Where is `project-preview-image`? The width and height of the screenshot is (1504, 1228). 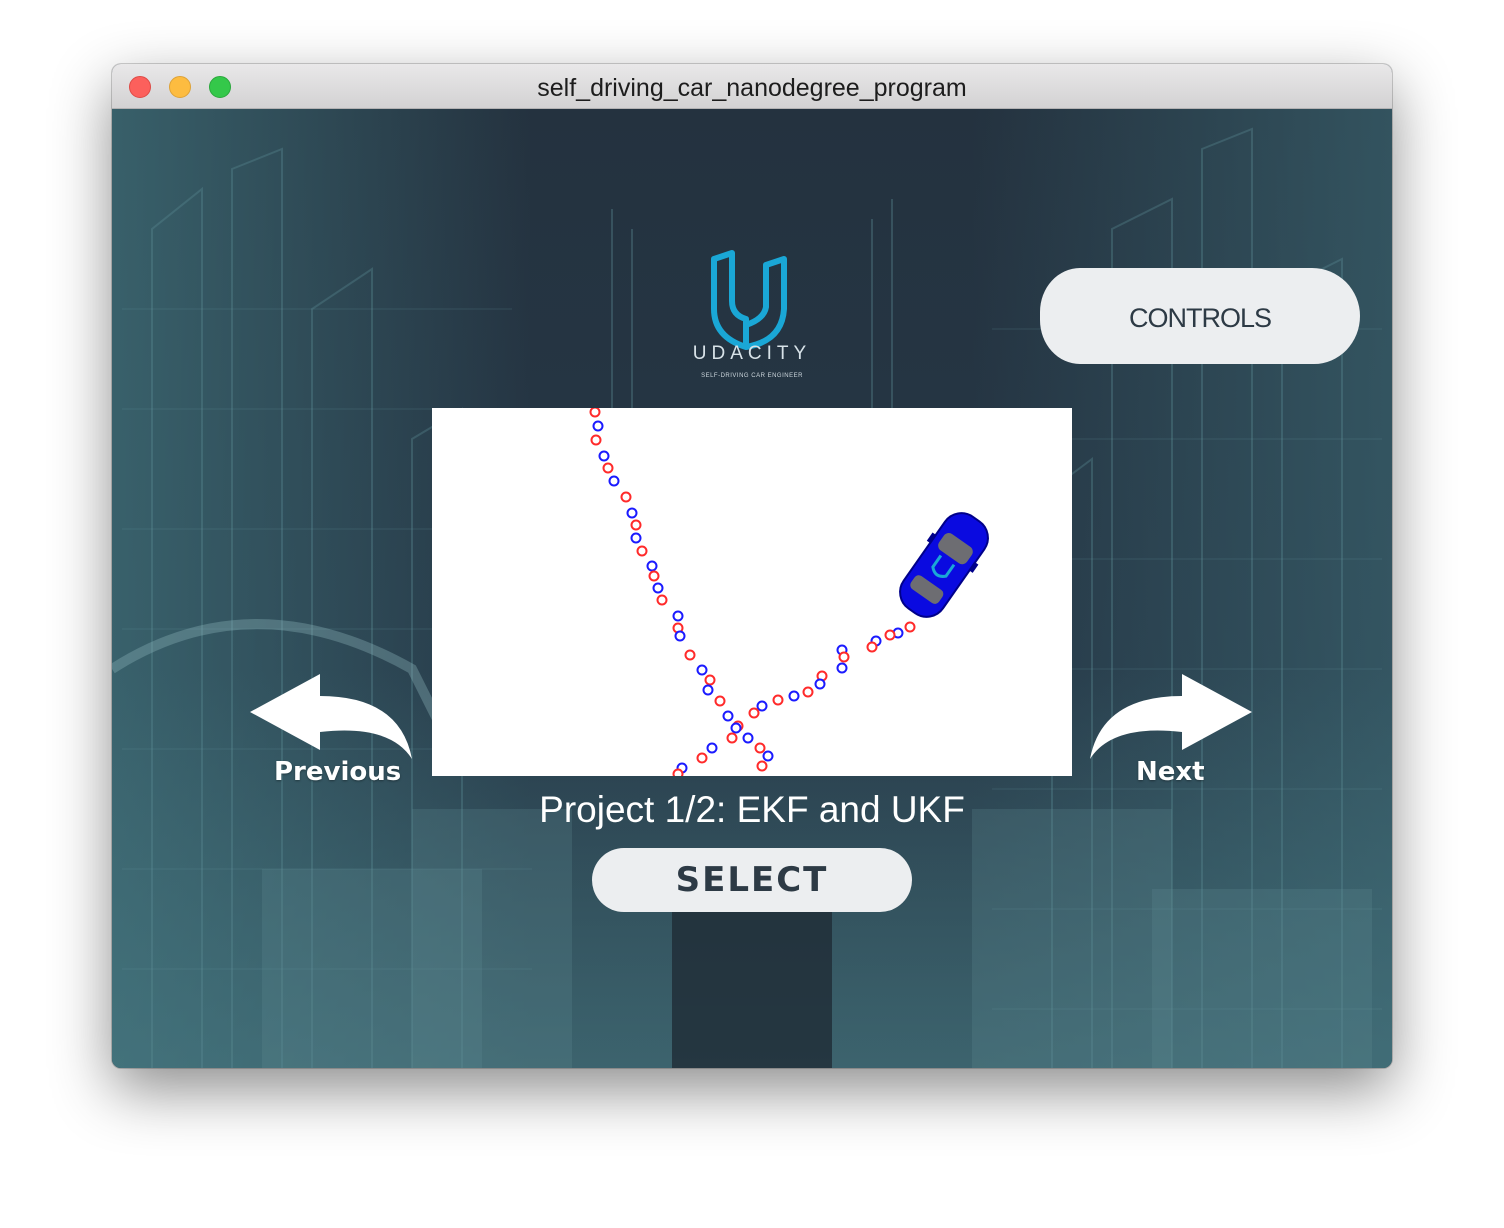
project-preview-image is located at coordinates (752, 592).